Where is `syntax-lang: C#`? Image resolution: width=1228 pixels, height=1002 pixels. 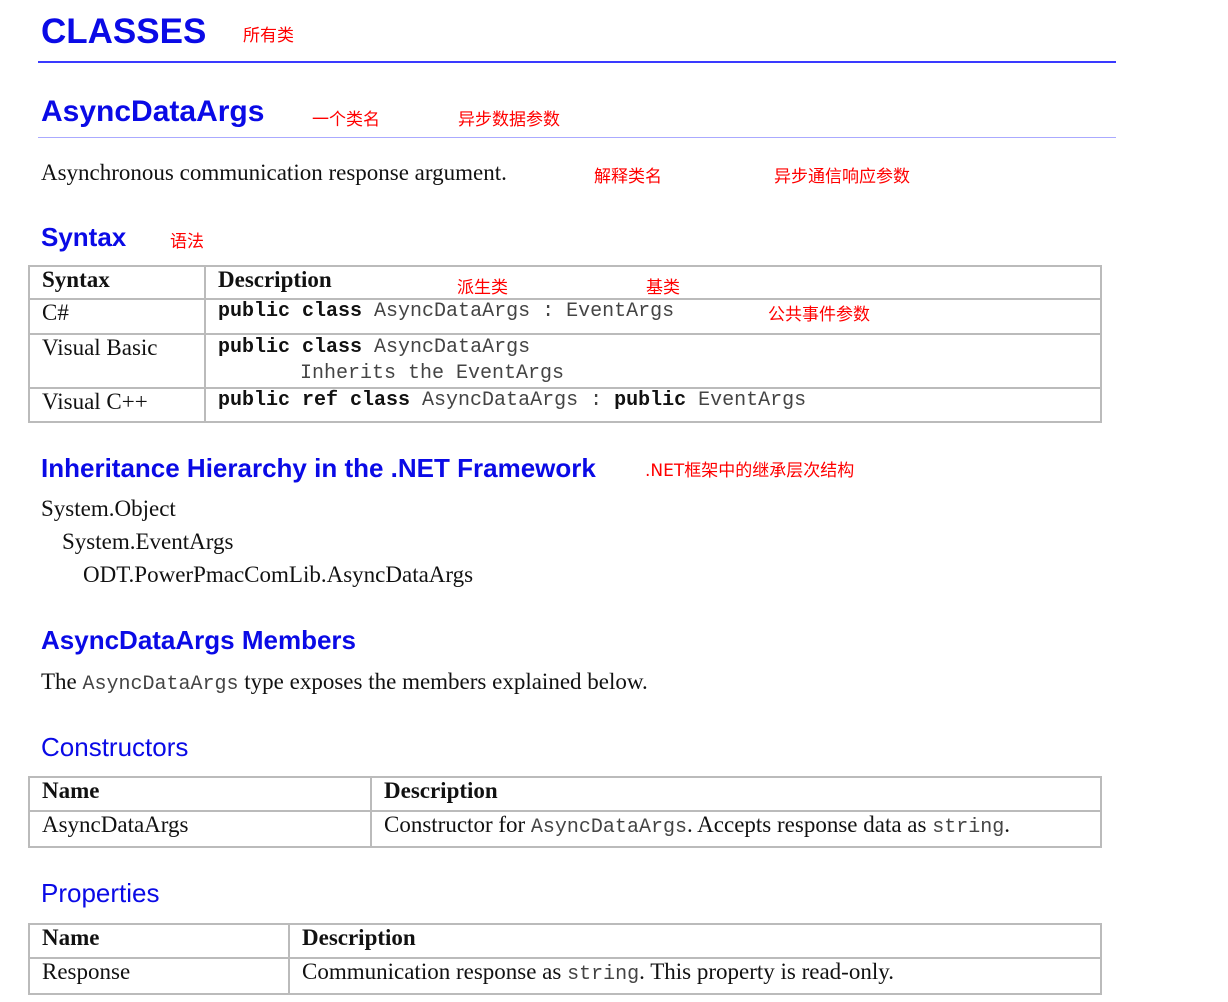
syntax-lang: C# is located at coordinates (117, 316).